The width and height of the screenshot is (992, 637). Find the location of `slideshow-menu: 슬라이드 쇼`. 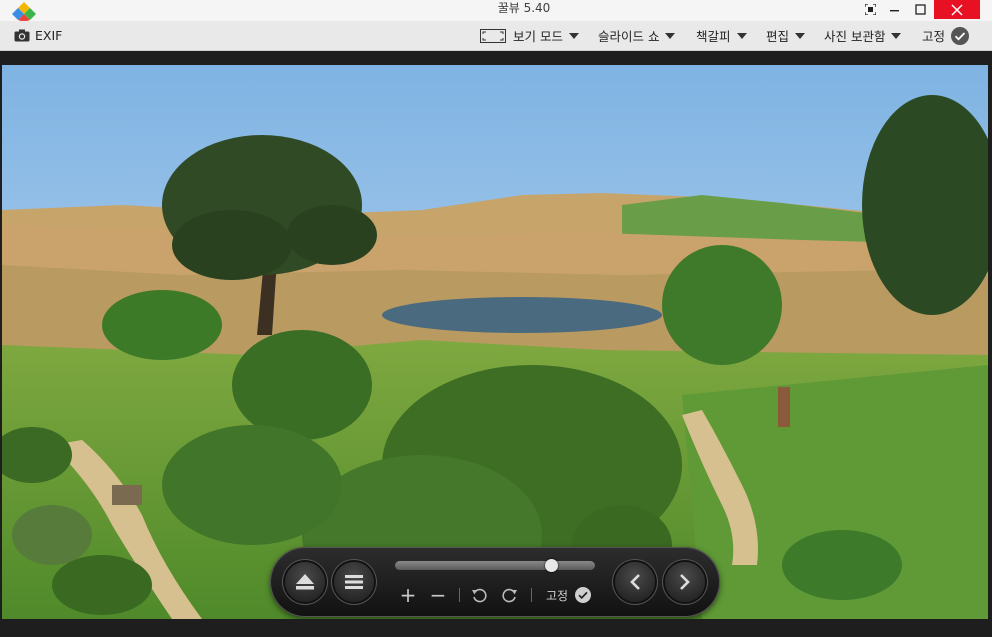

slideshow-menu: 슬라이드 쇼 is located at coordinates (637, 35).